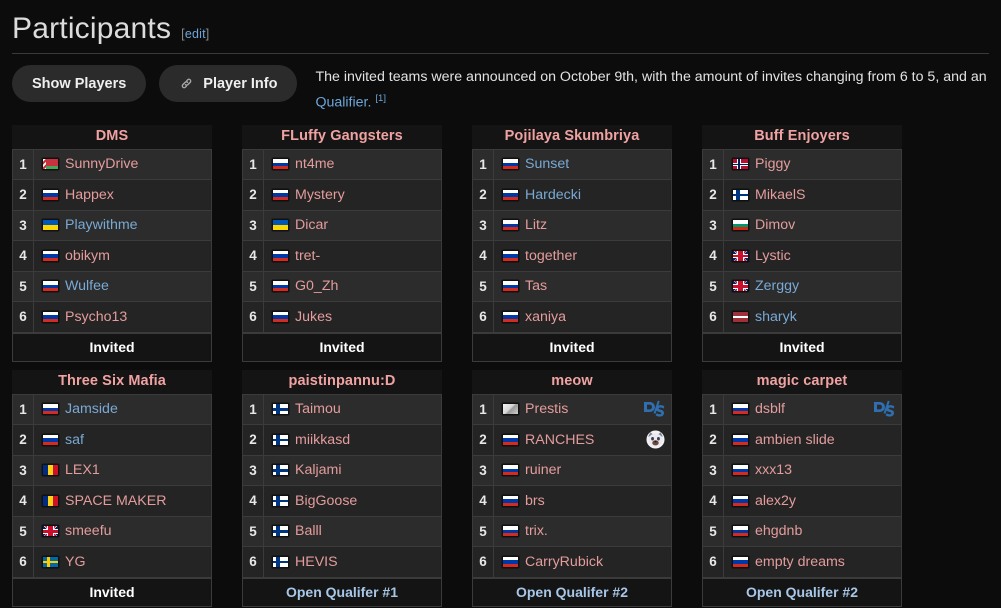 The width and height of the screenshot is (1001, 608). Describe the element at coordinates (775, 225) in the screenshot. I see `player-name-link: Dimov` at that location.